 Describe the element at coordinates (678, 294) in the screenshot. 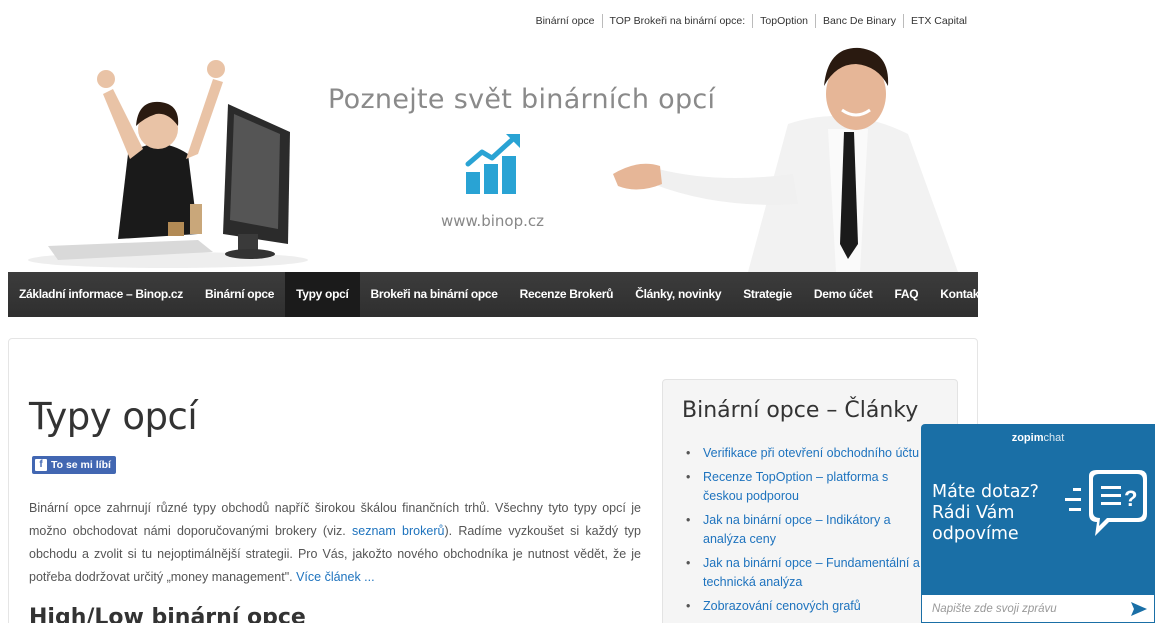

I see `nav-item-clanky-novinky: Články, novinky` at that location.